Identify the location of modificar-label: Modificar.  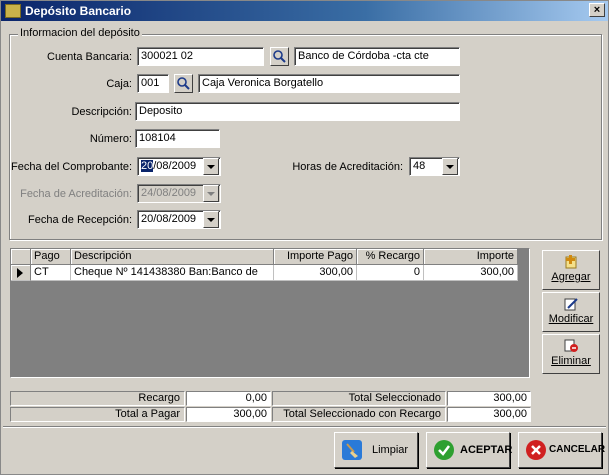
(571, 319).